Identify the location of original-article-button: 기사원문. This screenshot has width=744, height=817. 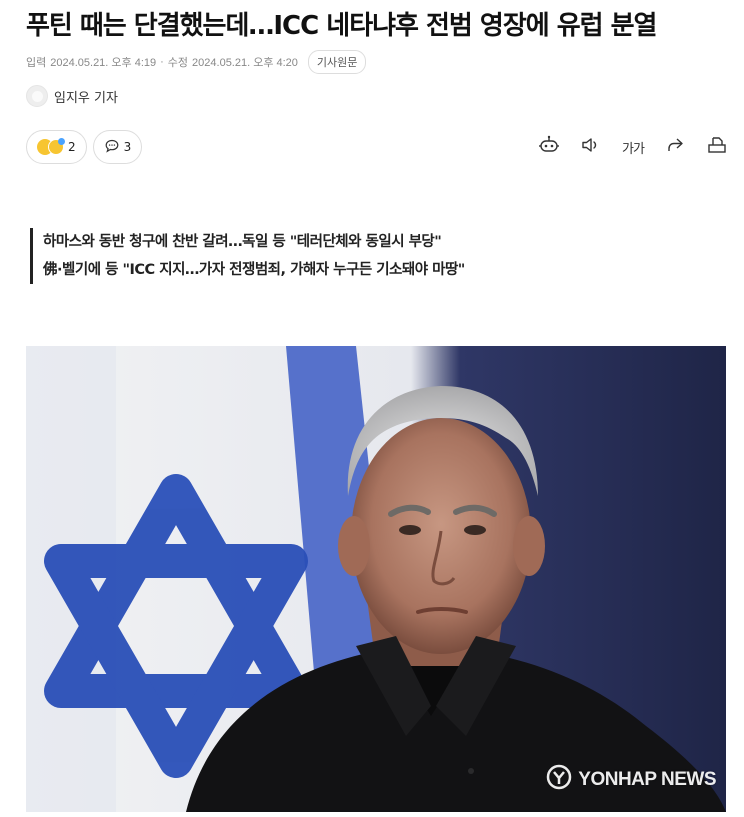
(337, 62).